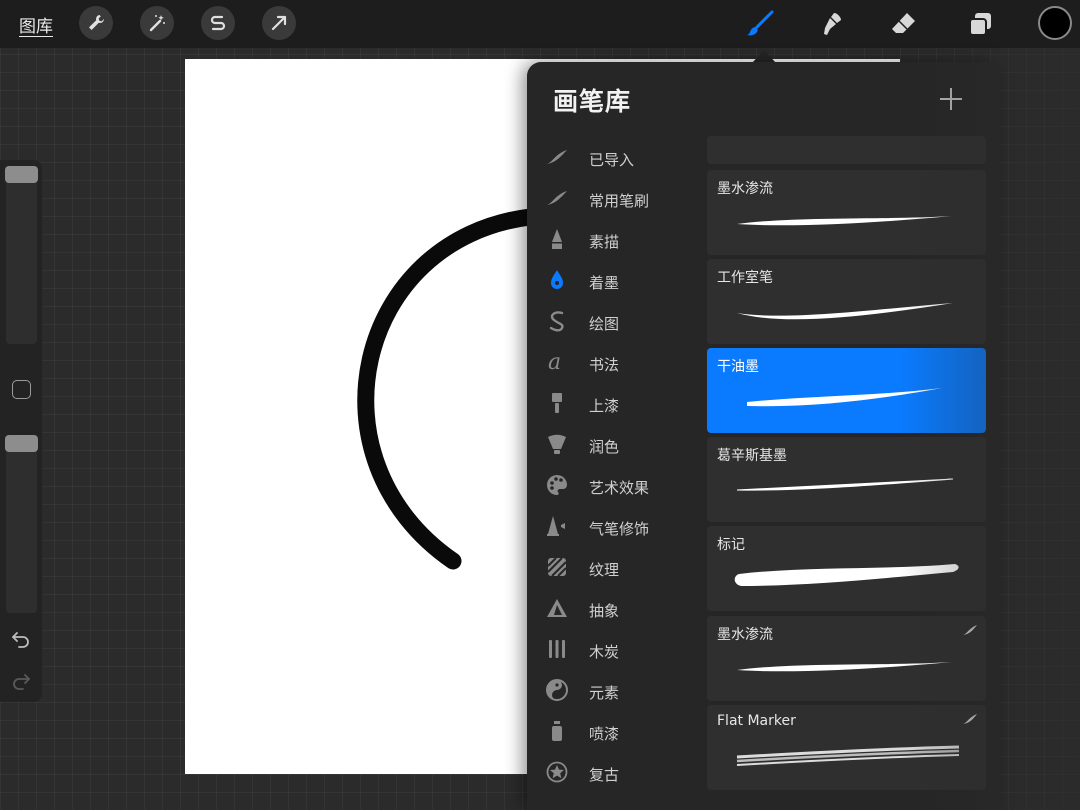 This screenshot has width=1080, height=810. Describe the element at coordinates (604, 611) in the screenshot. I see `category-label: 抽象` at that location.